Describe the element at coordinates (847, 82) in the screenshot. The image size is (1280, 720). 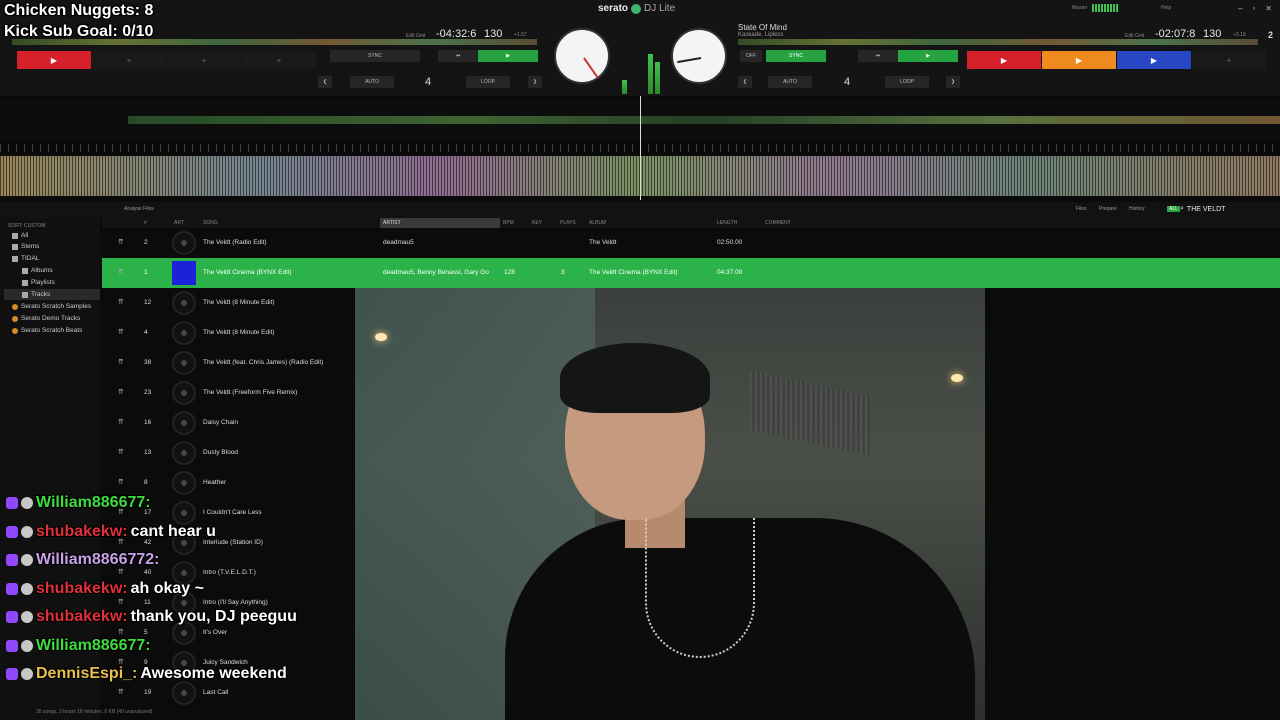
I see `right-loop-length: 4` at that location.